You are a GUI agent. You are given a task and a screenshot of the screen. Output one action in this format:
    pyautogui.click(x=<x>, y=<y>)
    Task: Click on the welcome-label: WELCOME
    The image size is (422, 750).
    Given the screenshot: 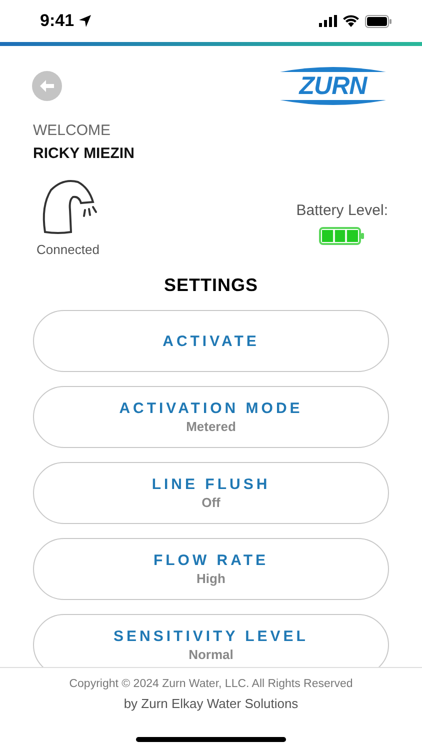 What is the action you would take?
    pyautogui.click(x=72, y=130)
    